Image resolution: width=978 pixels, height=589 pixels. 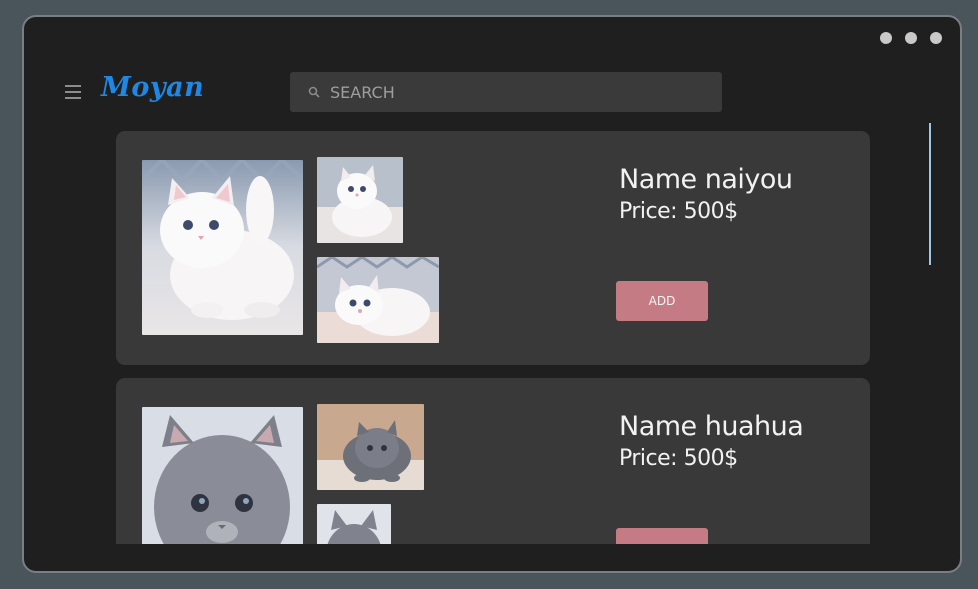 What do you see at coordinates (706, 179) in the screenshot?
I see `product-name: Name naiyou` at bounding box center [706, 179].